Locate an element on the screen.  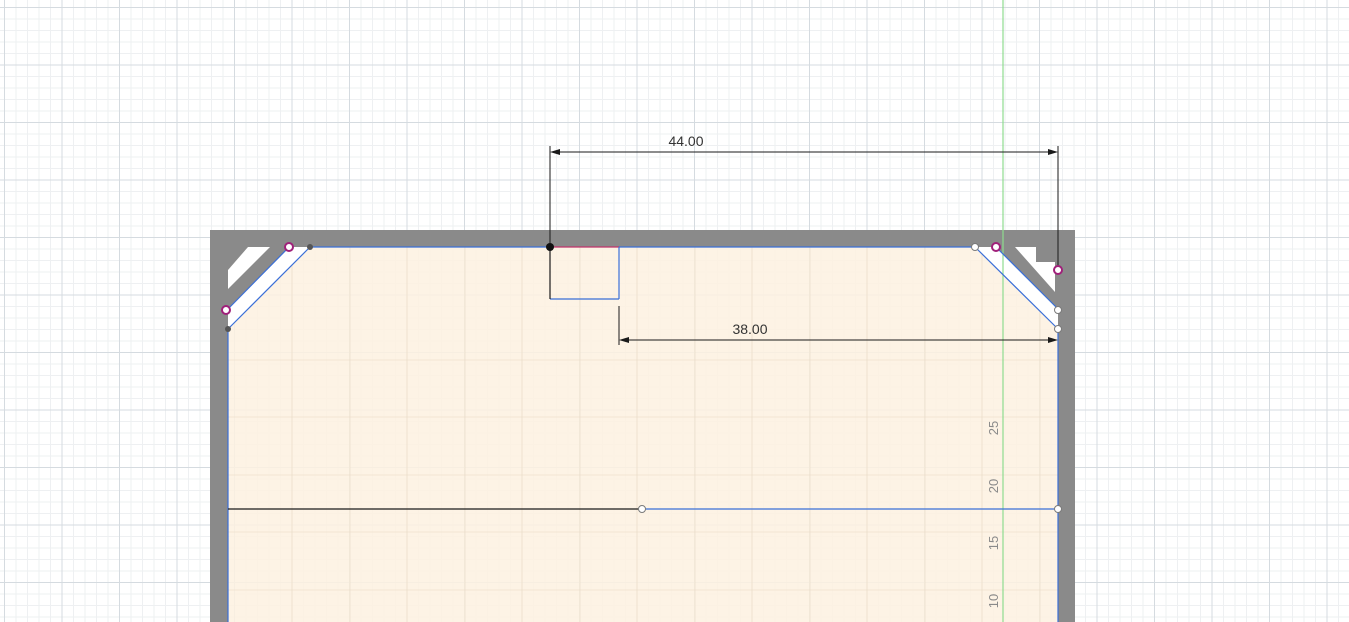
sketch-point-selected is located at coordinates (550, 247).